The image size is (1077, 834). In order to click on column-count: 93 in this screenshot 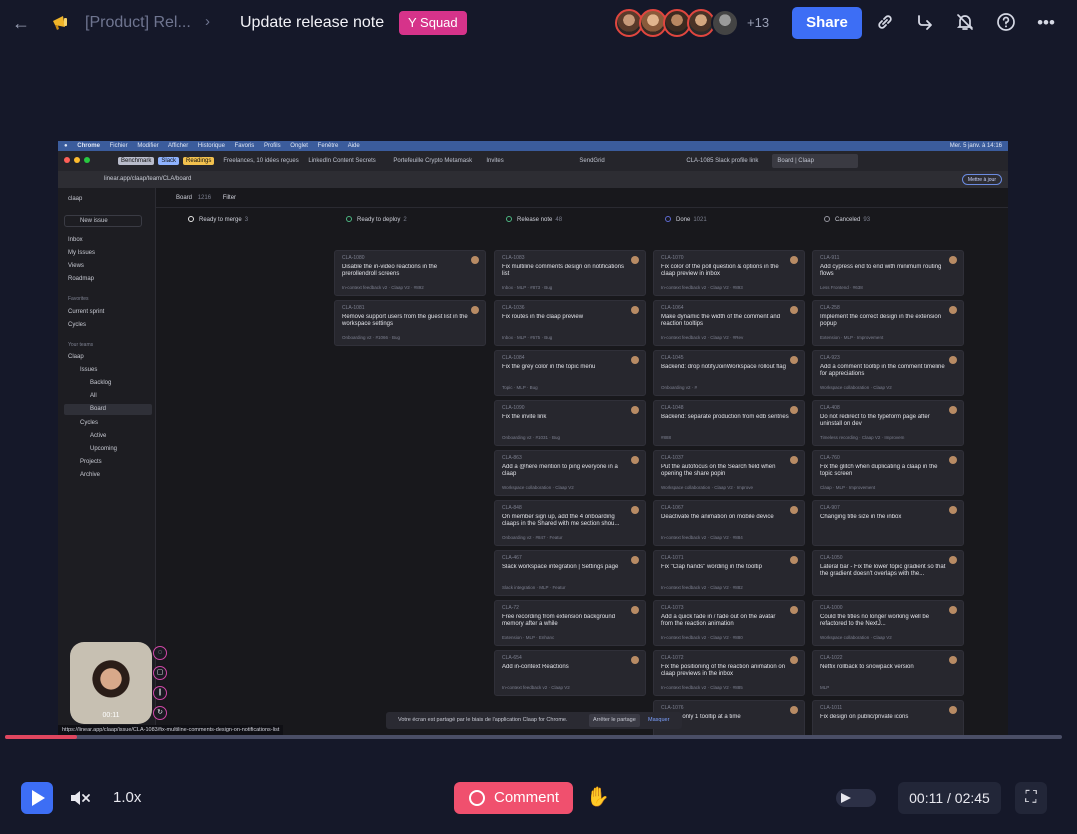, I will do `click(867, 220)`.